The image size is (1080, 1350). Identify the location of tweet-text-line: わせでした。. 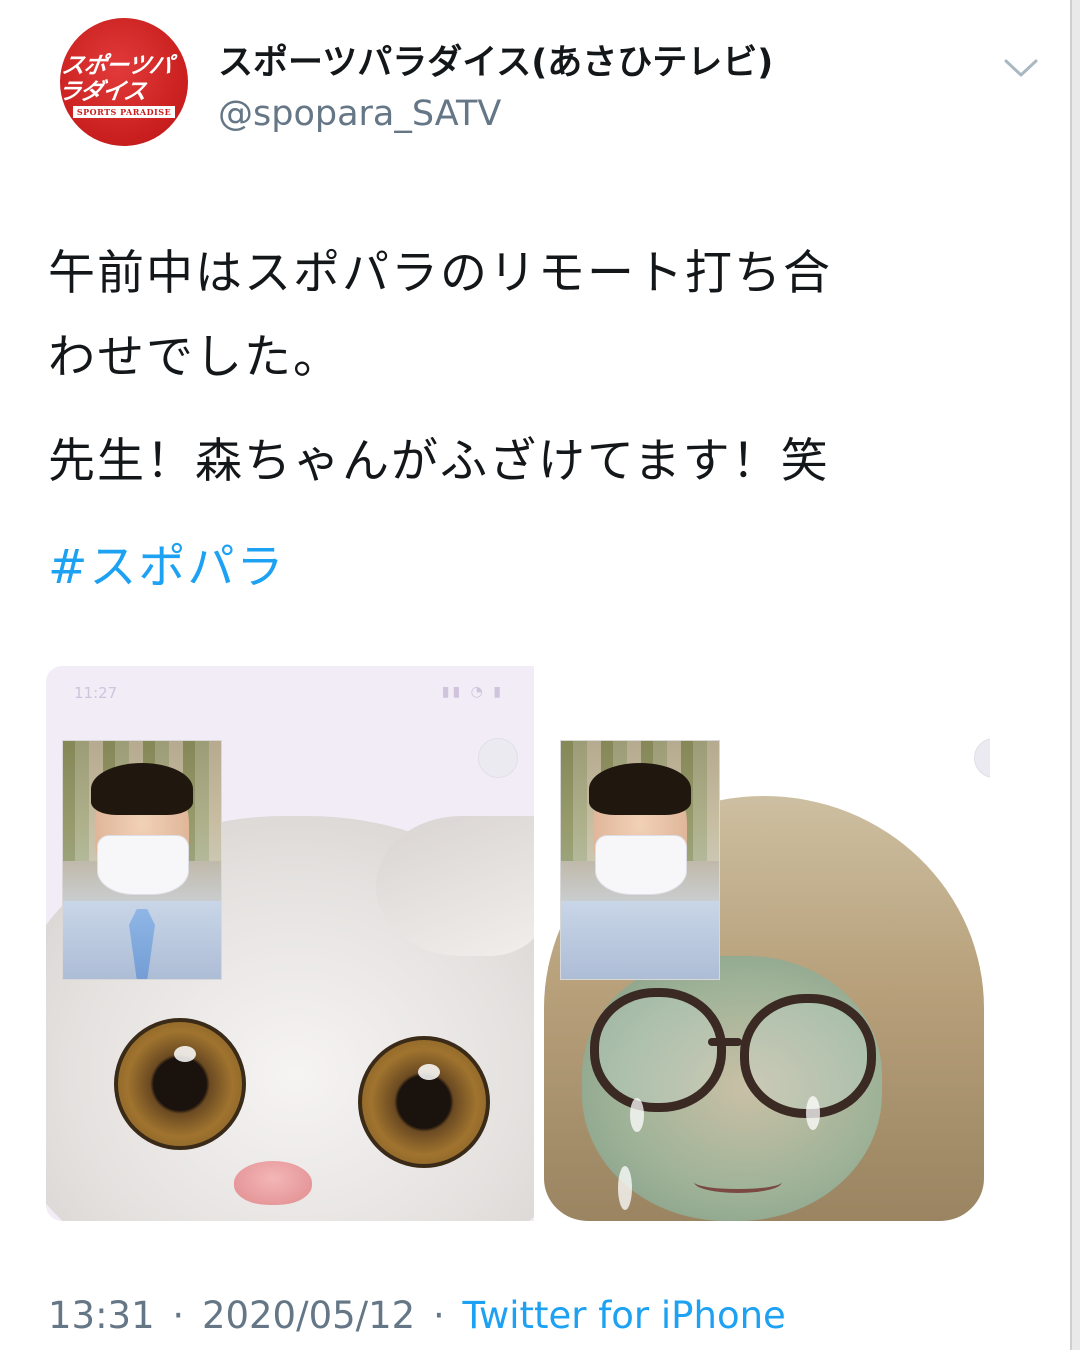
(195, 357).